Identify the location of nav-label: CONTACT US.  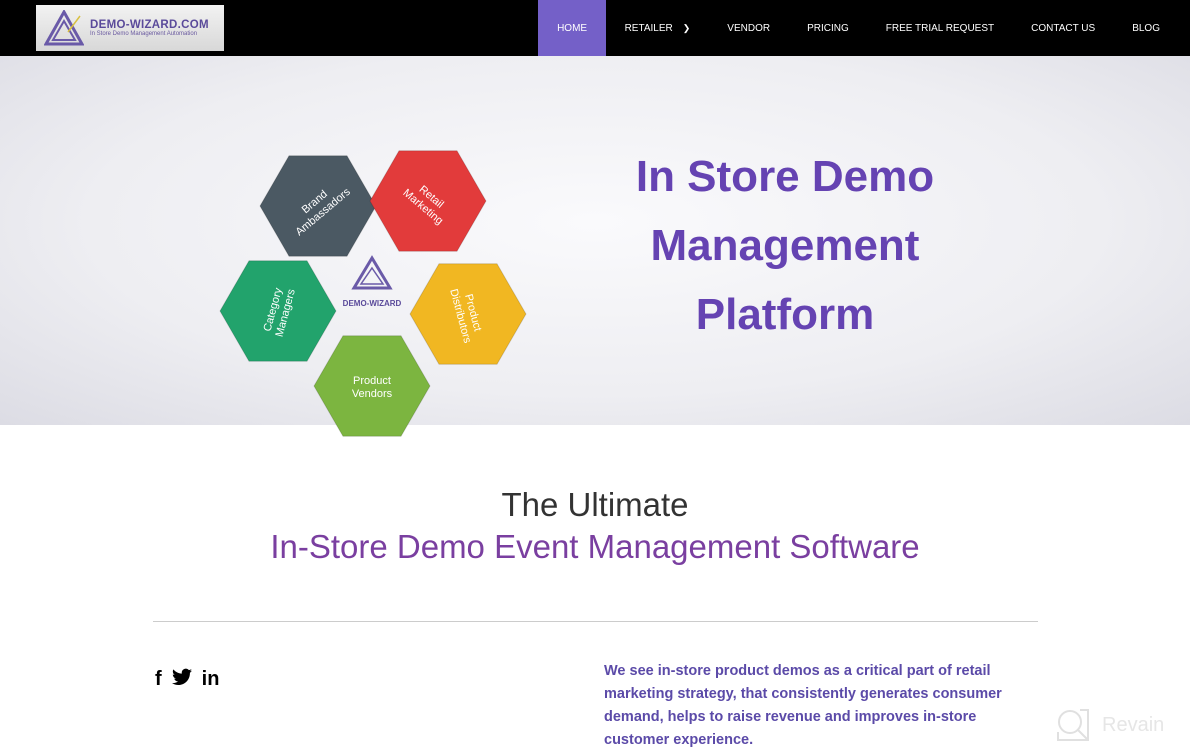
(1063, 28).